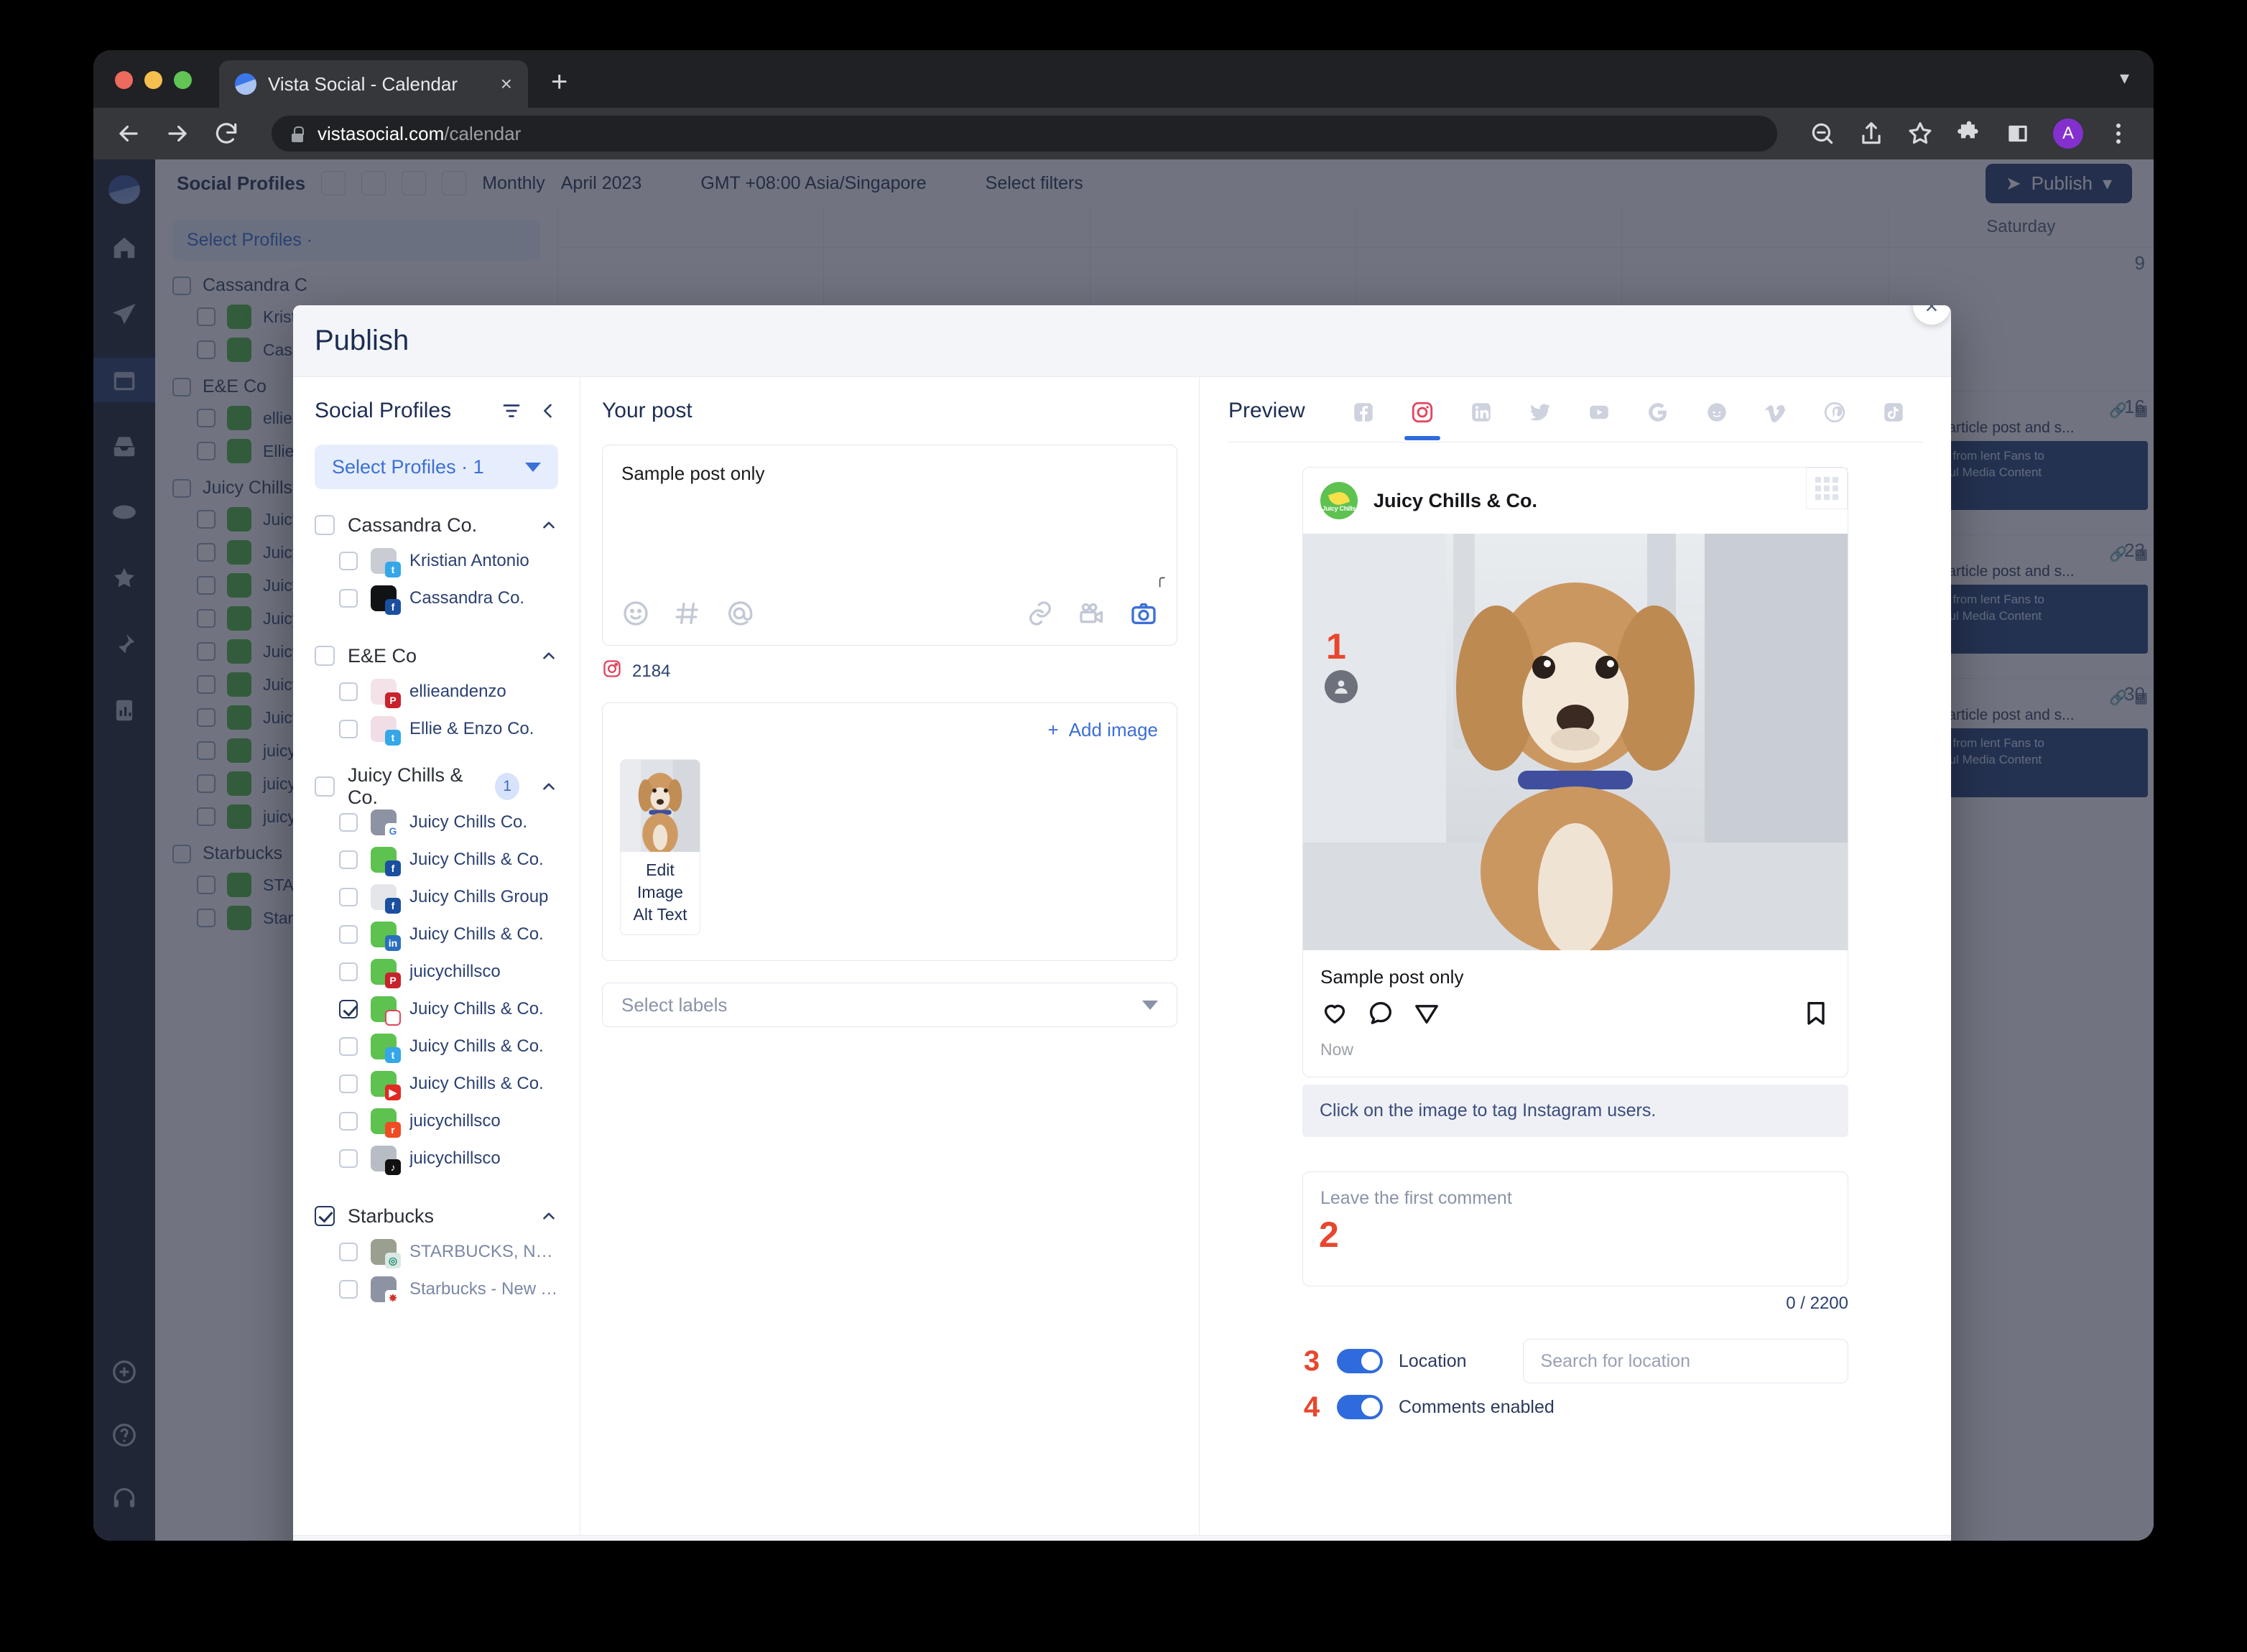  What do you see at coordinates (448, 729) in the screenshot?
I see `profile-row: t Ellie & Enzo Co.` at bounding box center [448, 729].